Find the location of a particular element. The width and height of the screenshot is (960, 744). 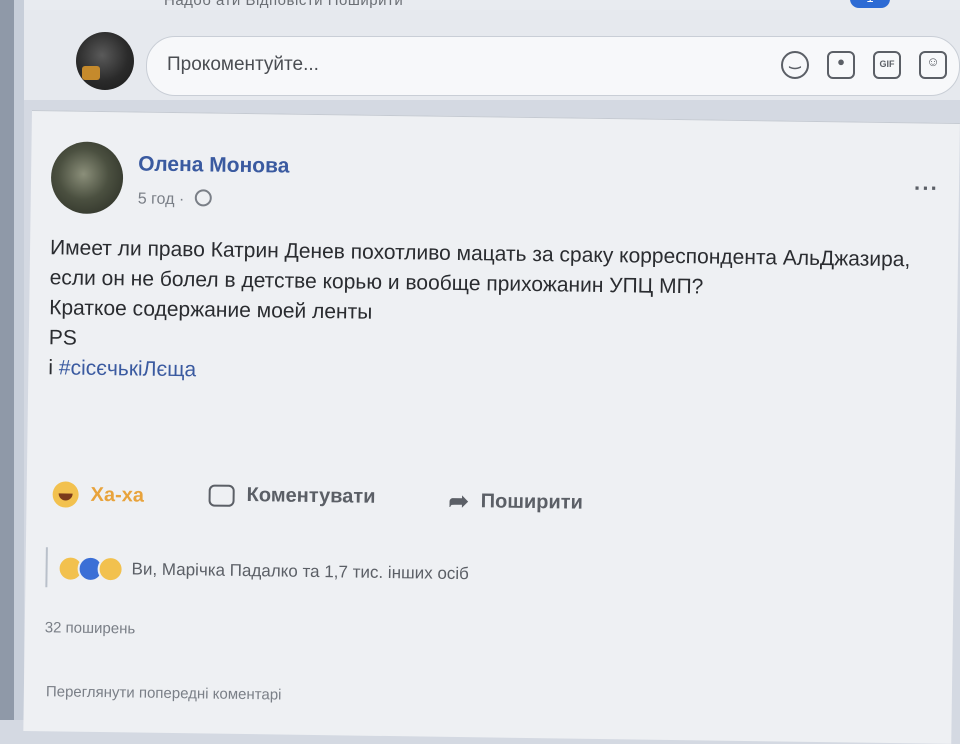

view-previous-comments-link: Переглянути попередні коментарі is located at coordinates (164, 693).